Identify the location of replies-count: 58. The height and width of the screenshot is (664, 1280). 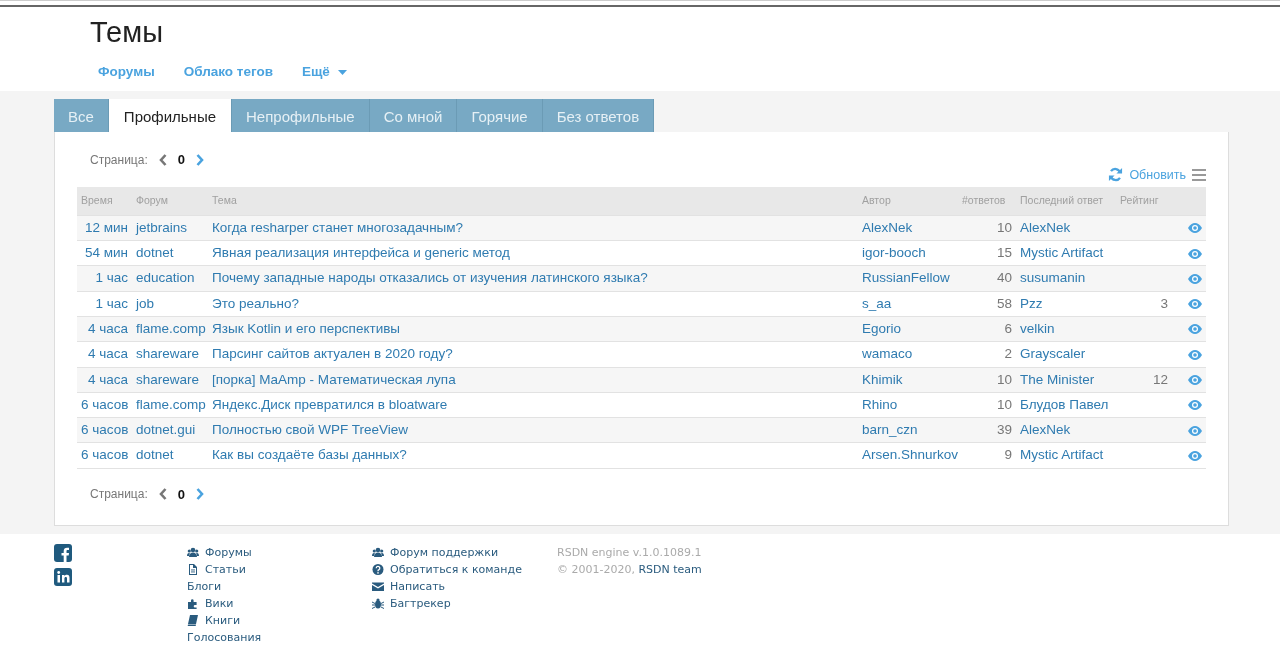
(1004, 303).